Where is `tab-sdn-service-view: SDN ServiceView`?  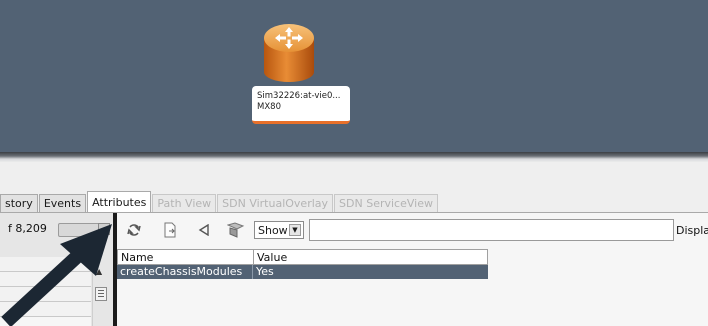
tab-sdn-service-view: SDN ServiceView is located at coordinates (386, 203).